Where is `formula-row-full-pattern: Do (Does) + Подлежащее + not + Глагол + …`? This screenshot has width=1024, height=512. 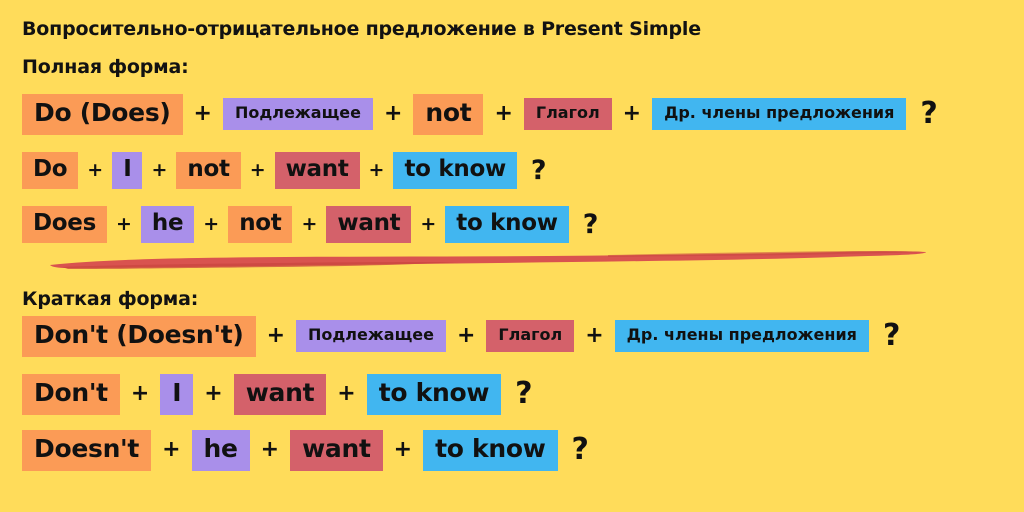 formula-row-full-pattern: Do (Does) + Подлежащее + not + Глагол + … is located at coordinates (480, 114).